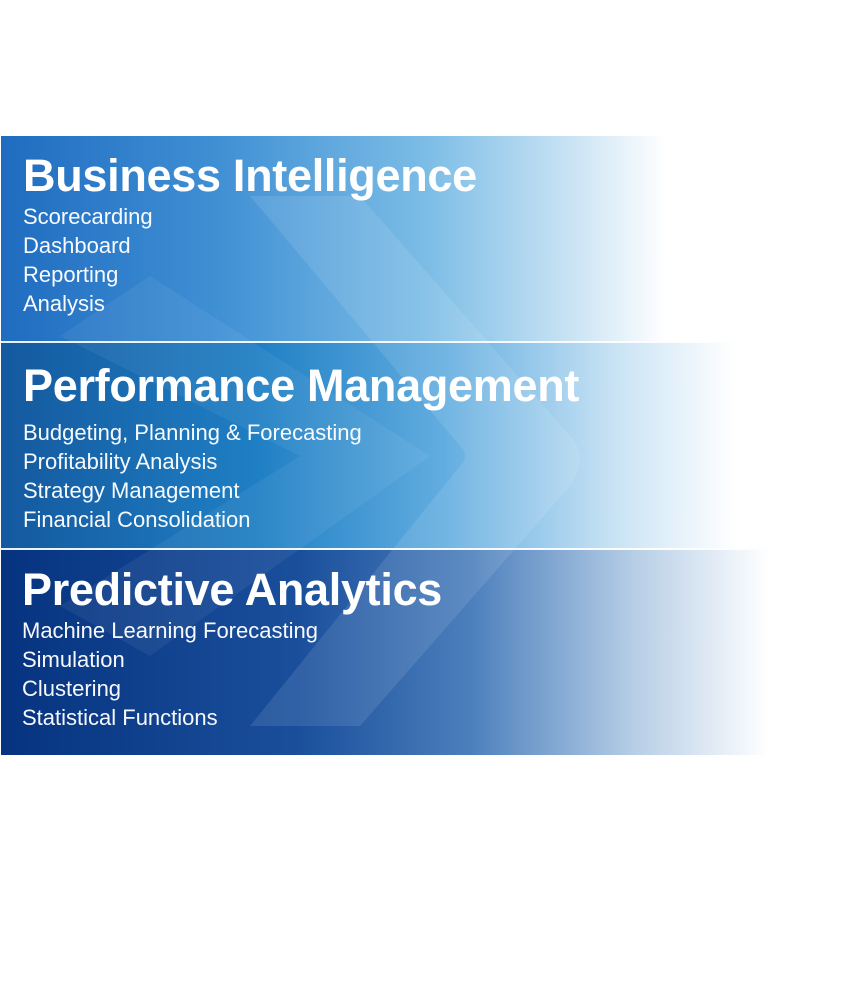  I want to click on section-title: Performance Management, so click(301, 385).